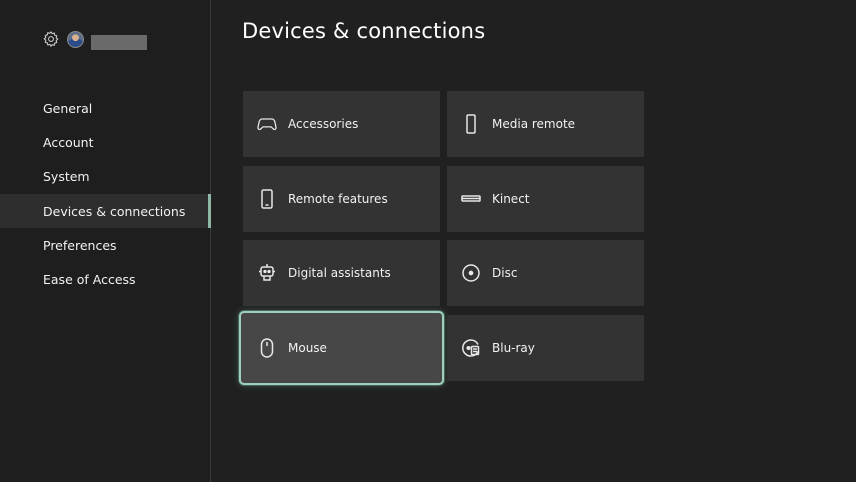 The height and width of the screenshot is (482, 856). Describe the element at coordinates (105, 177) in the screenshot. I see `nav-item-system: System` at that location.